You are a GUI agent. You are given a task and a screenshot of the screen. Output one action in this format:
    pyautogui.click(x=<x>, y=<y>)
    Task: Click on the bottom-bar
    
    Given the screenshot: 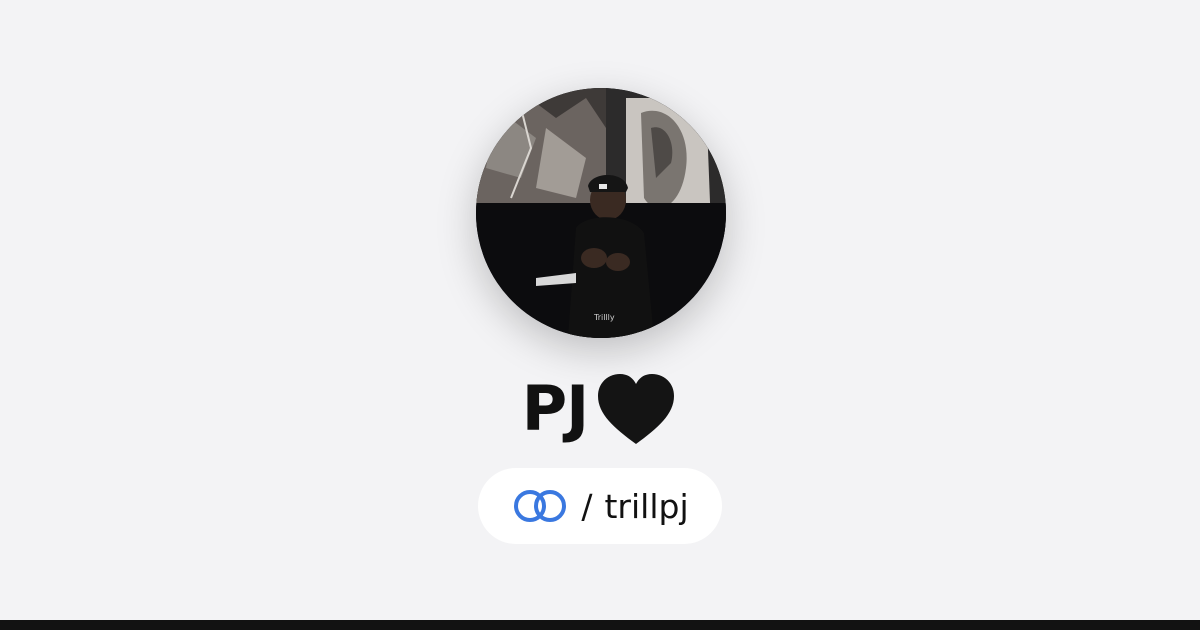 What is the action you would take?
    pyautogui.click(x=600, y=625)
    